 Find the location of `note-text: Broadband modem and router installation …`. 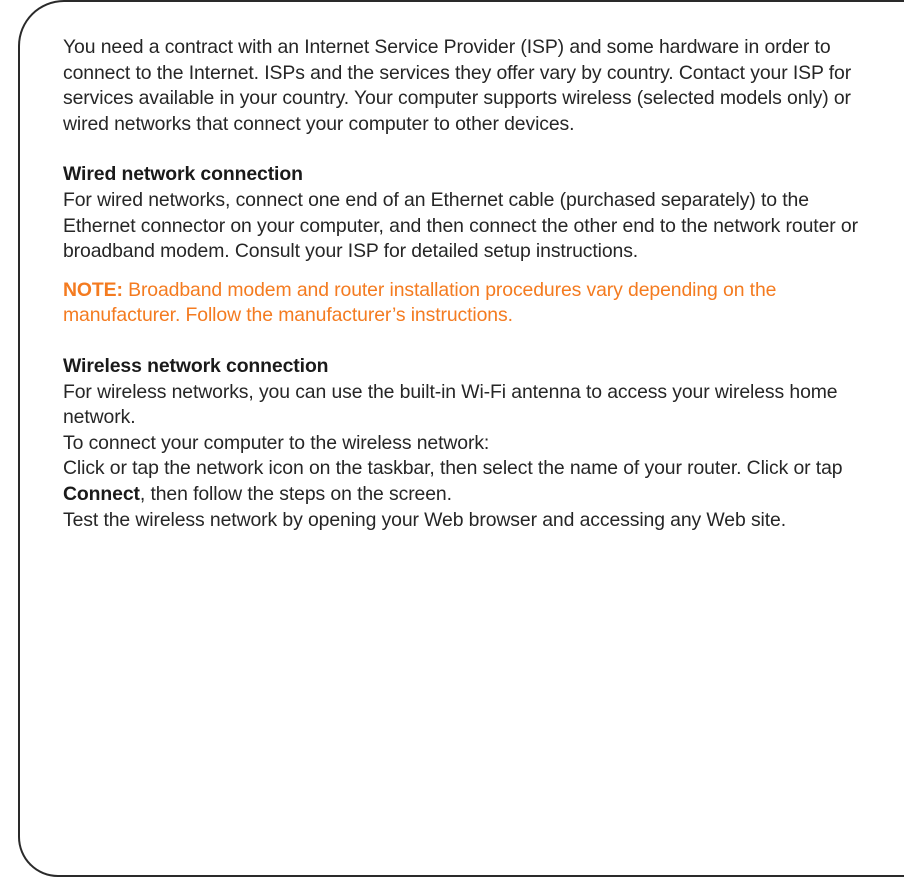

note-text: Broadband modem and router installation … is located at coordinates (420, 302).